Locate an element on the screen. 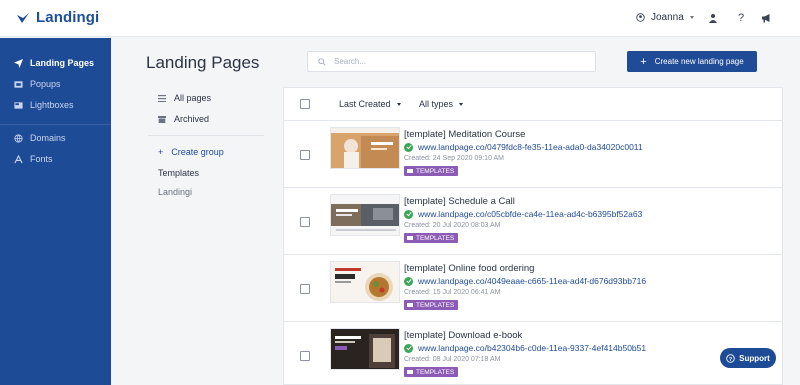 This screenshot has width=800, height=385. landingi-logo-icon is located at coordinates (23, 17).